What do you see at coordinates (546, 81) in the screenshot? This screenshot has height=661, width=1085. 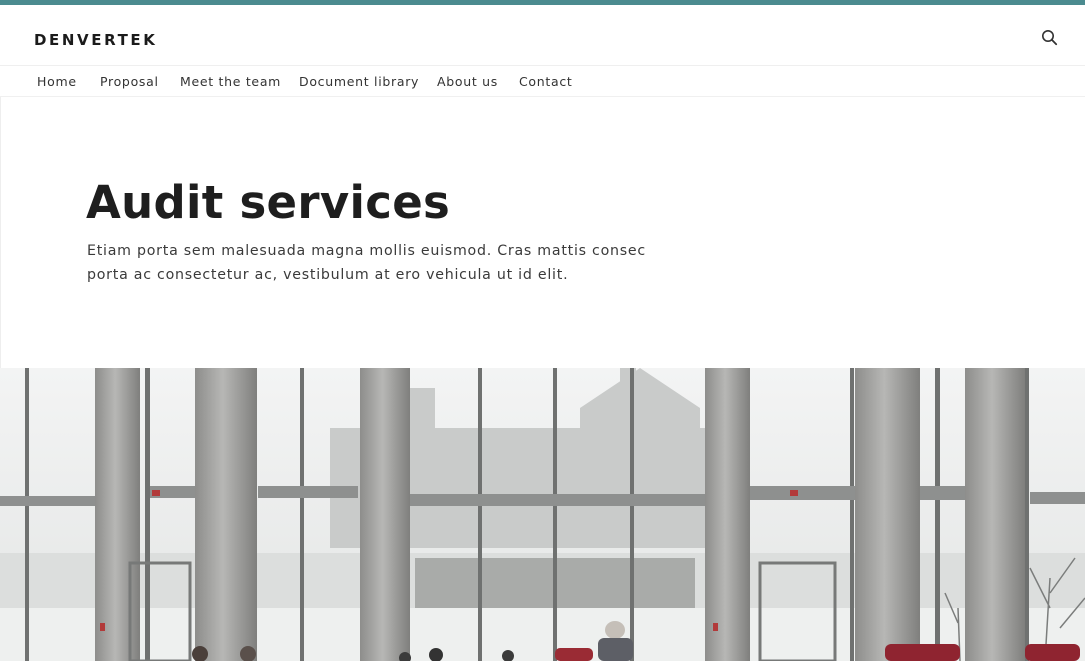 I see `nav-item-contact: Contact` at bounding box center [546, 81].